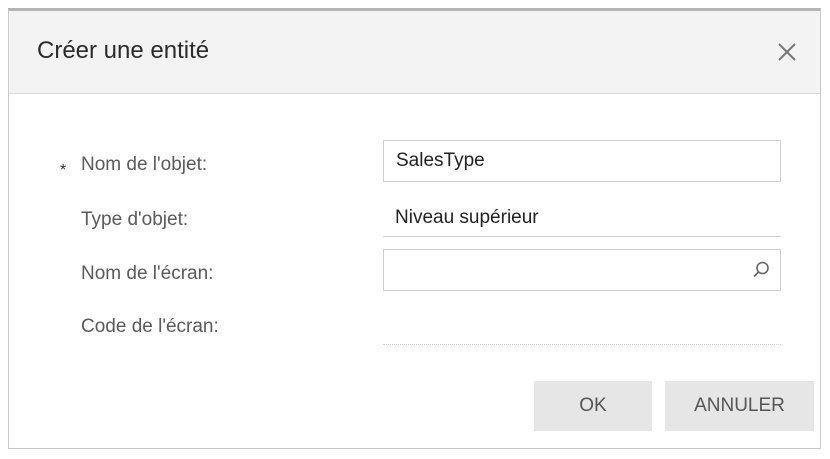  What do you see at coordinates (63, 170) in the screenshot?
I see `required-marker: *` at bounding box center [63, 170].